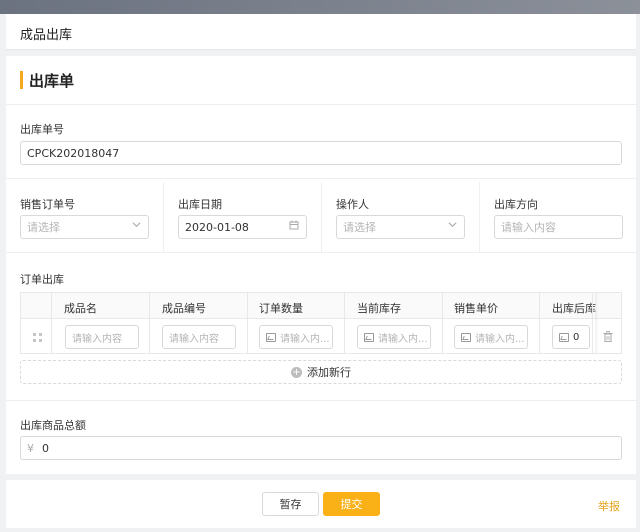  I want to click on column-header: 成品名, so click(80, 308).